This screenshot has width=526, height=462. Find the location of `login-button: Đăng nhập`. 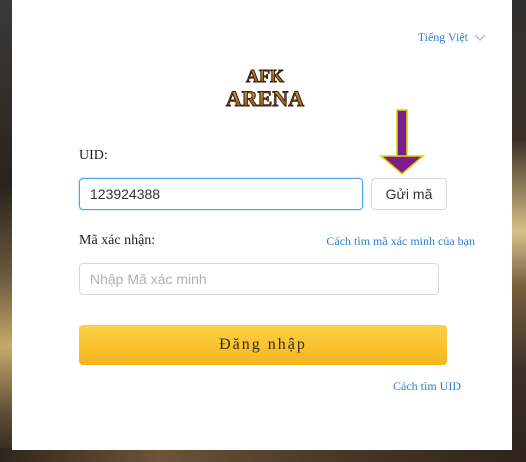

login-button: Đăng nhập is located at coordinates (263, 345).